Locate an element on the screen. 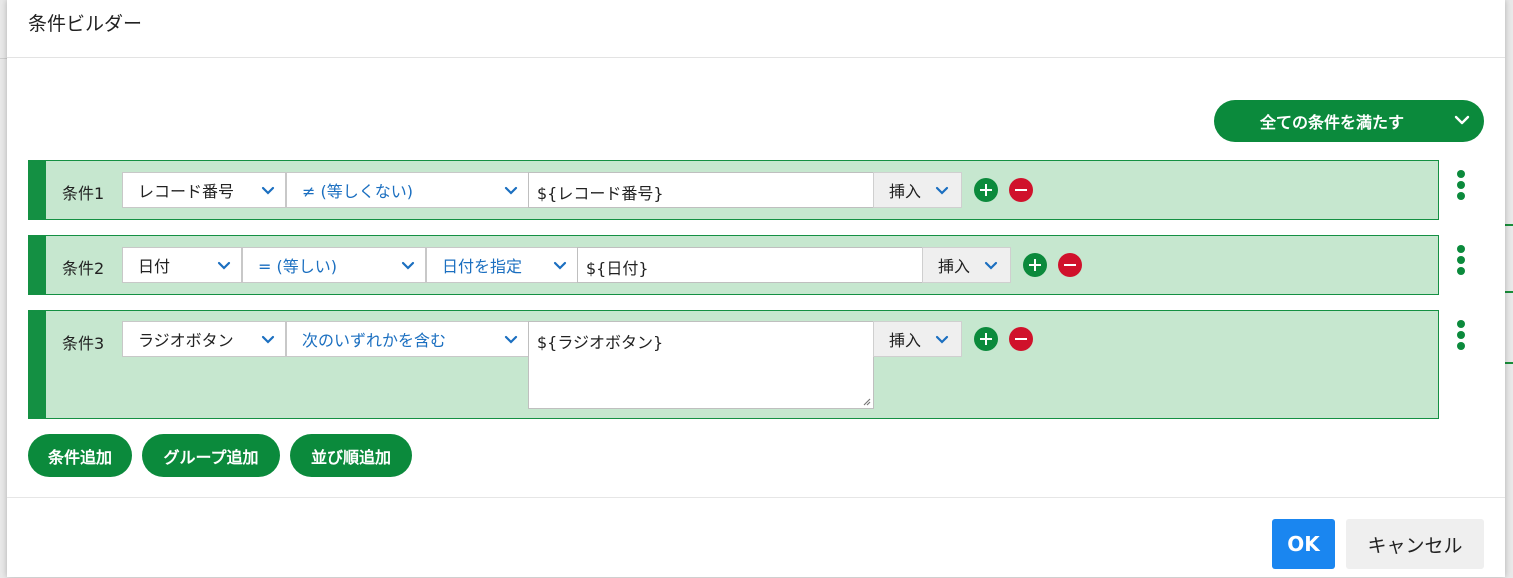 This screenshot has height=578, width=1513. operator-select-value: ≠ (等しくない) is located at coordinates (357, 191).